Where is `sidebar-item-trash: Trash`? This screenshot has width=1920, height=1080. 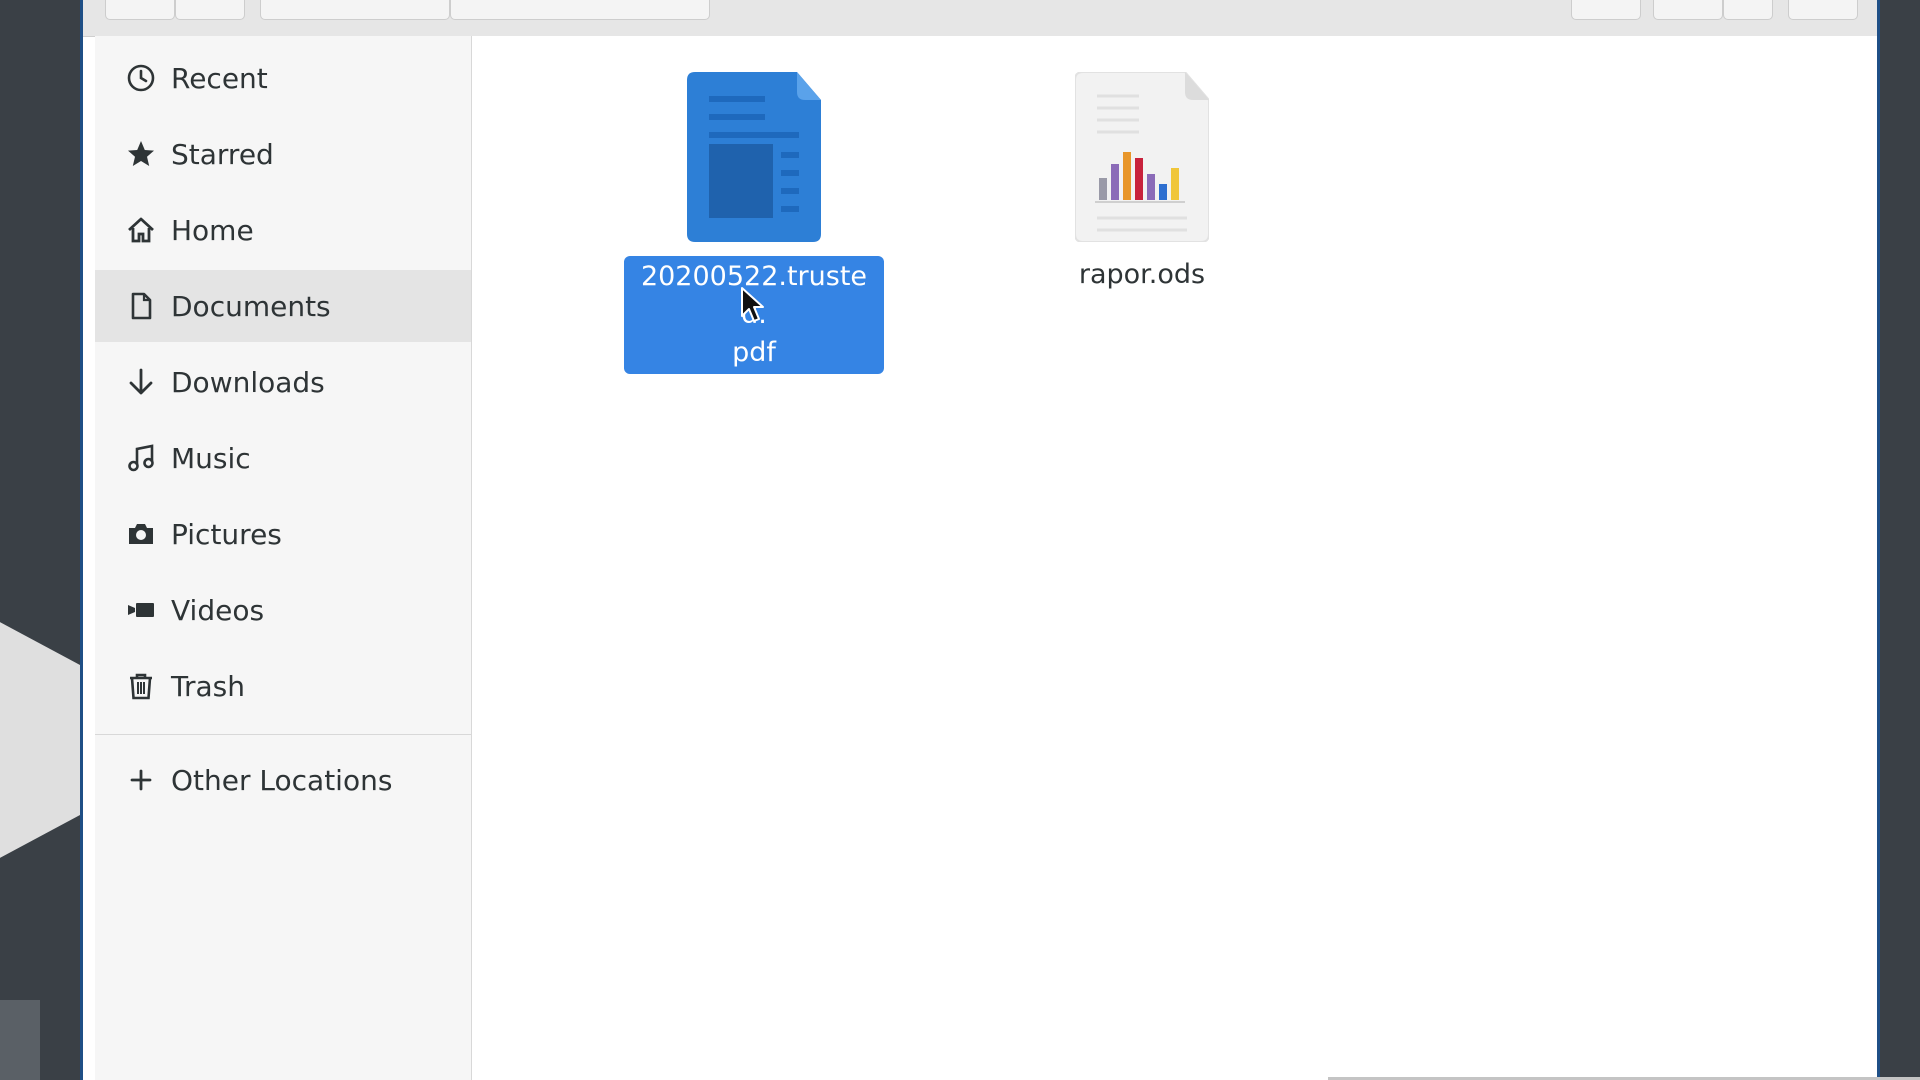 sidebar-item-trash: Trash is located at coordinates (283, 686).